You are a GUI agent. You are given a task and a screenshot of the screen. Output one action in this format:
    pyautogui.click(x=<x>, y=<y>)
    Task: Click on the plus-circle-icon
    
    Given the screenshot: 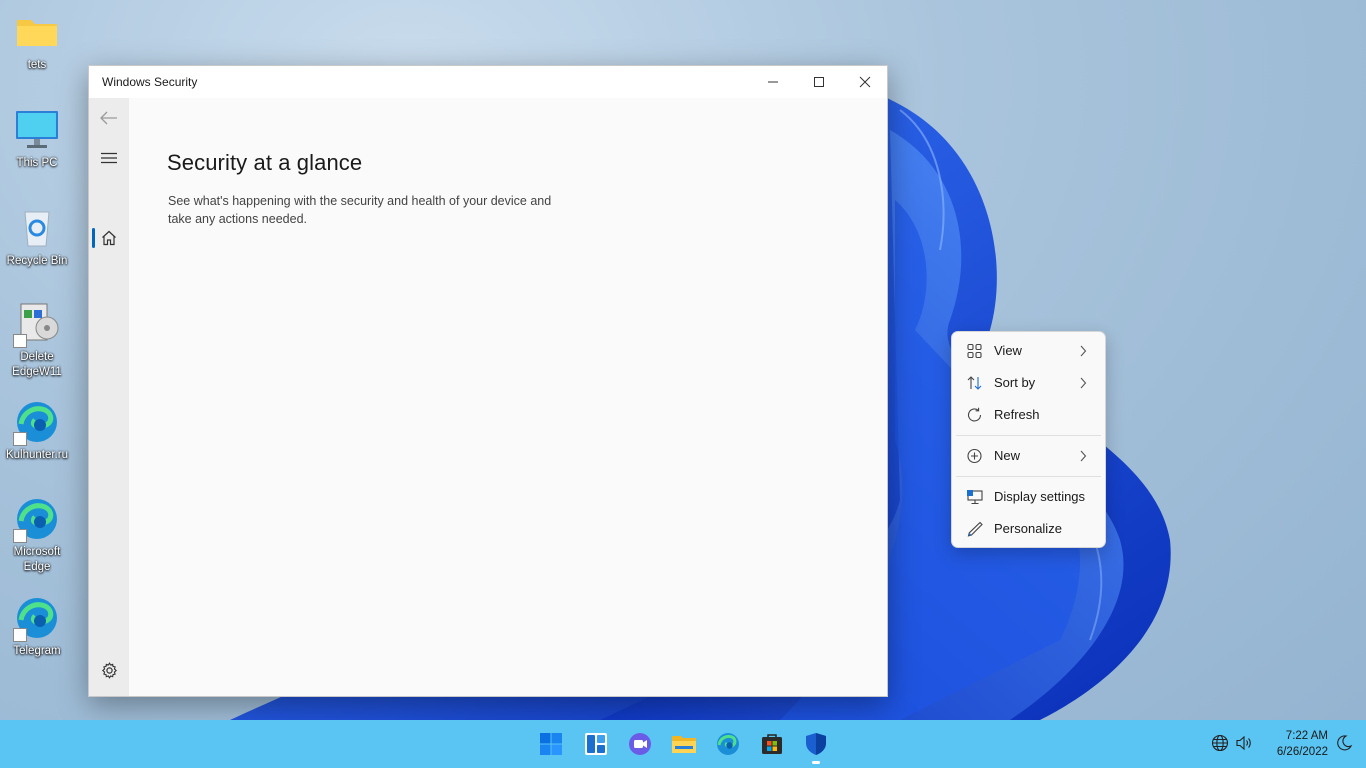 What is the action you would take?
    pyautogui.click(x=974, y=456)
    